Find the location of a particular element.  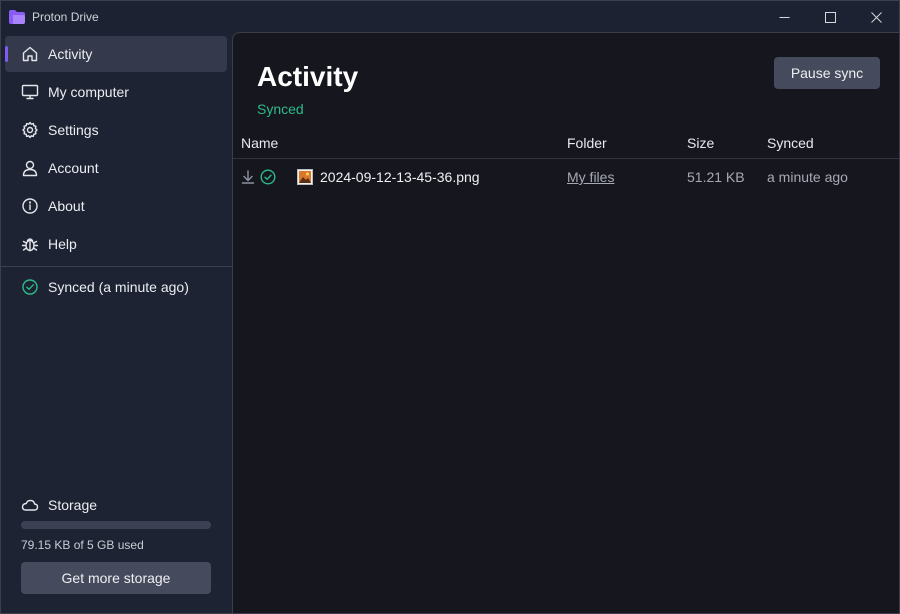

page-title: Activity is located at coordinates (308, 76).